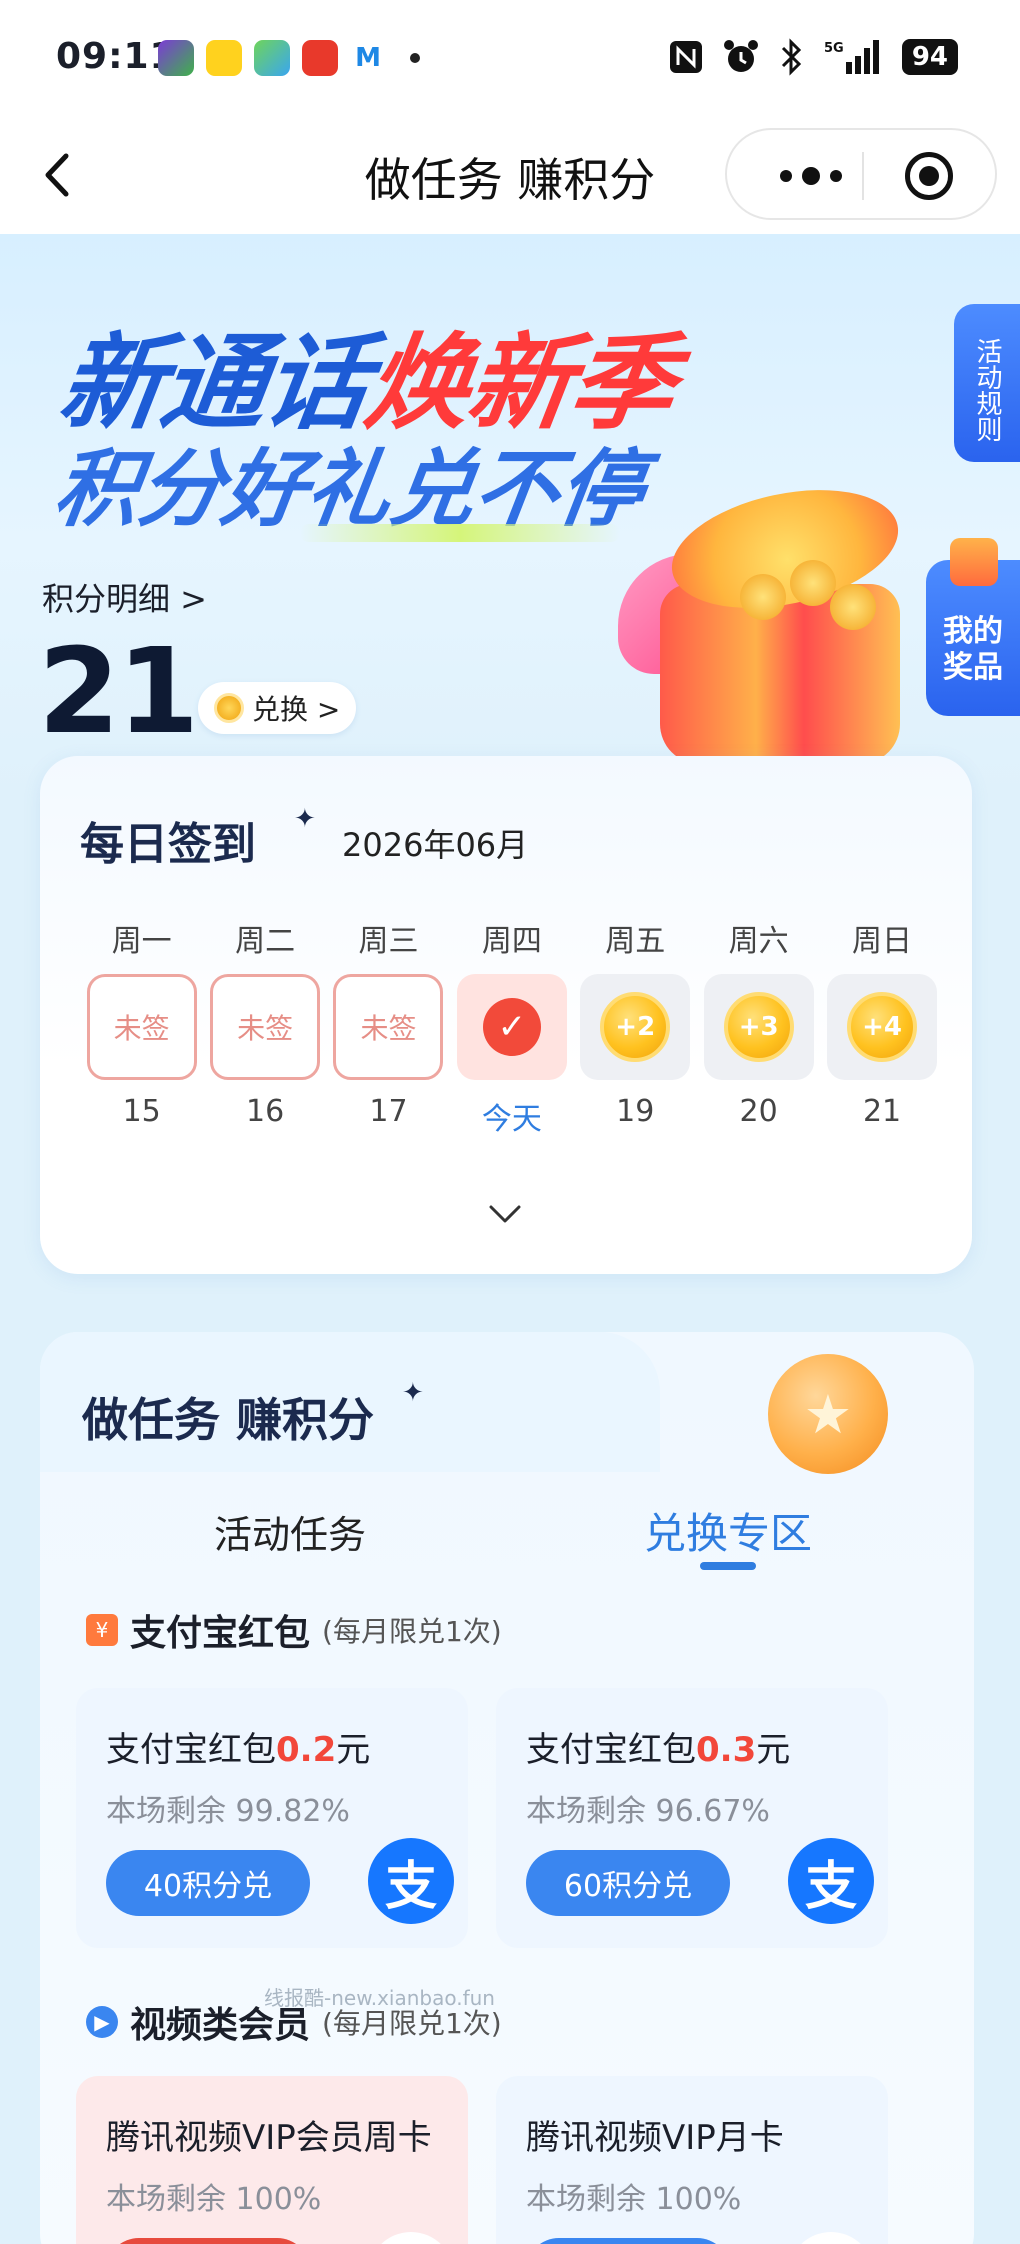 The width and height of the screenshot is (1020, 2244). I want to click on future-day-box: +2, so click(635, 1027).